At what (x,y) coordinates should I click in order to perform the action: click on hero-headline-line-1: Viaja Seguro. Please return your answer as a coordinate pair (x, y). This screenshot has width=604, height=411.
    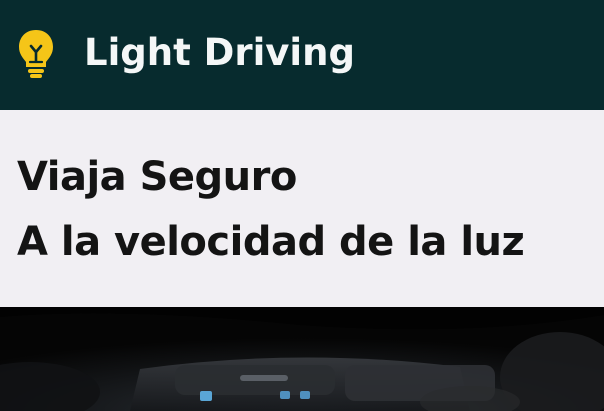
    Looking at the image, I should click on (157, 177).